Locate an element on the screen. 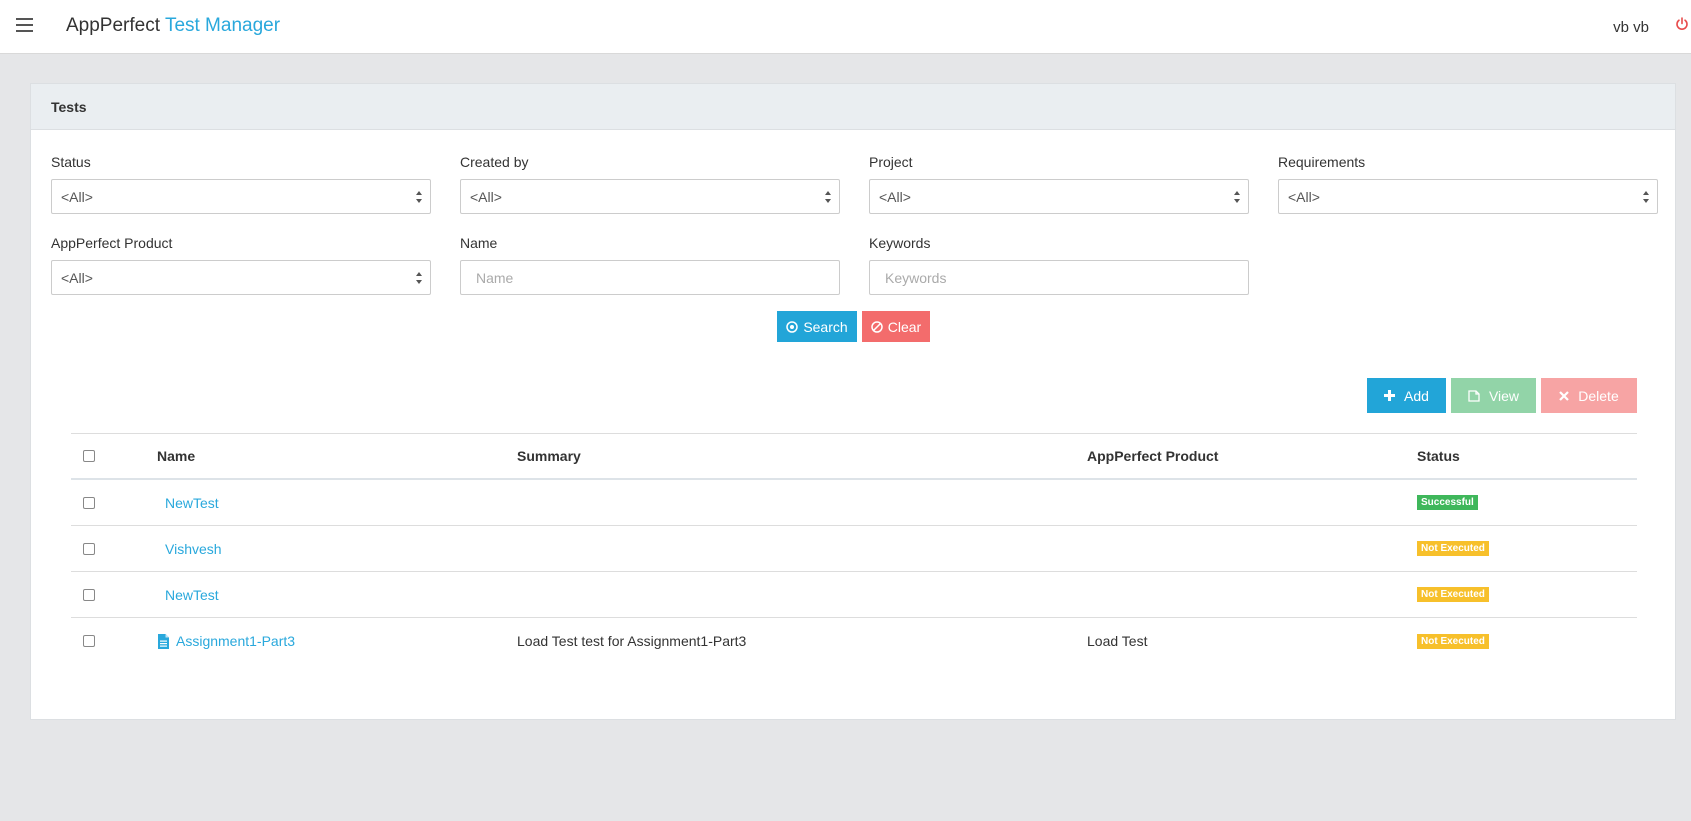 This screenshot has width=1691, height=821. requirements-select-value: <All> is located at coordinates (1304, 197).